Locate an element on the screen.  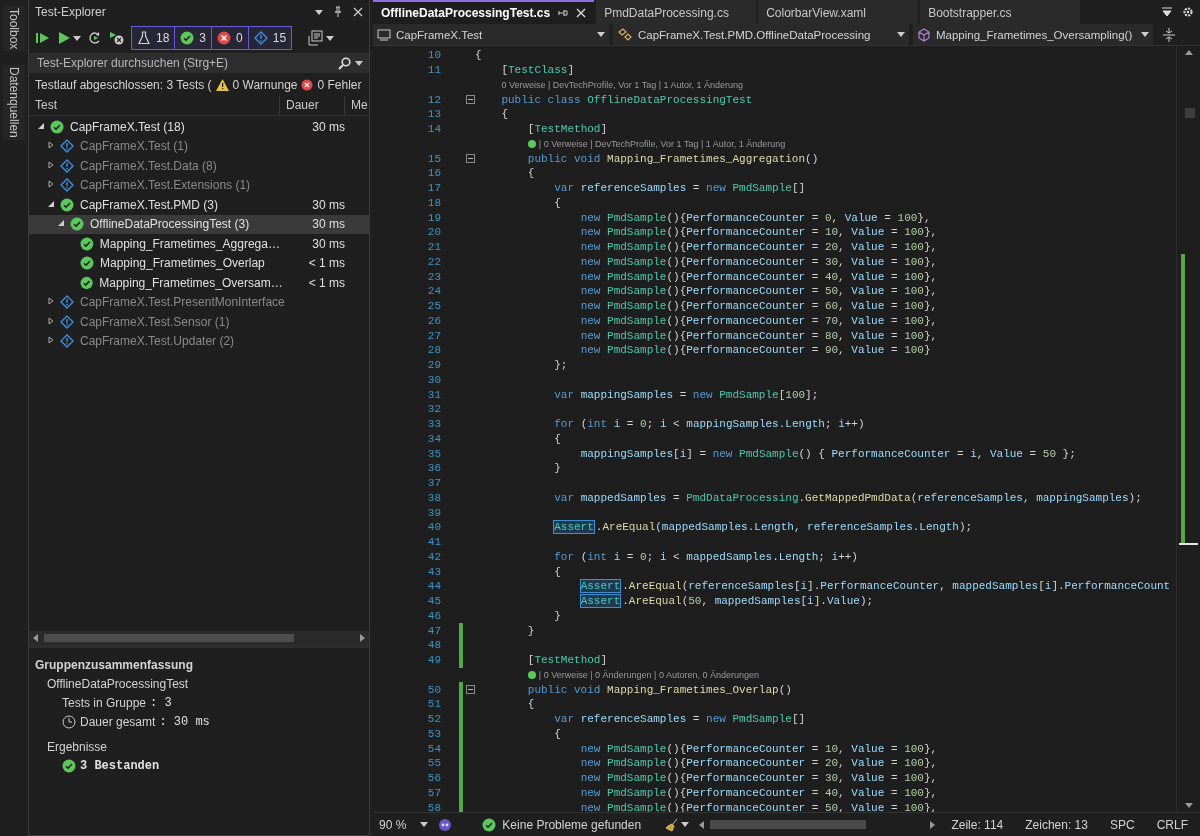
column-header: Test is located at coordinates (154, 105).